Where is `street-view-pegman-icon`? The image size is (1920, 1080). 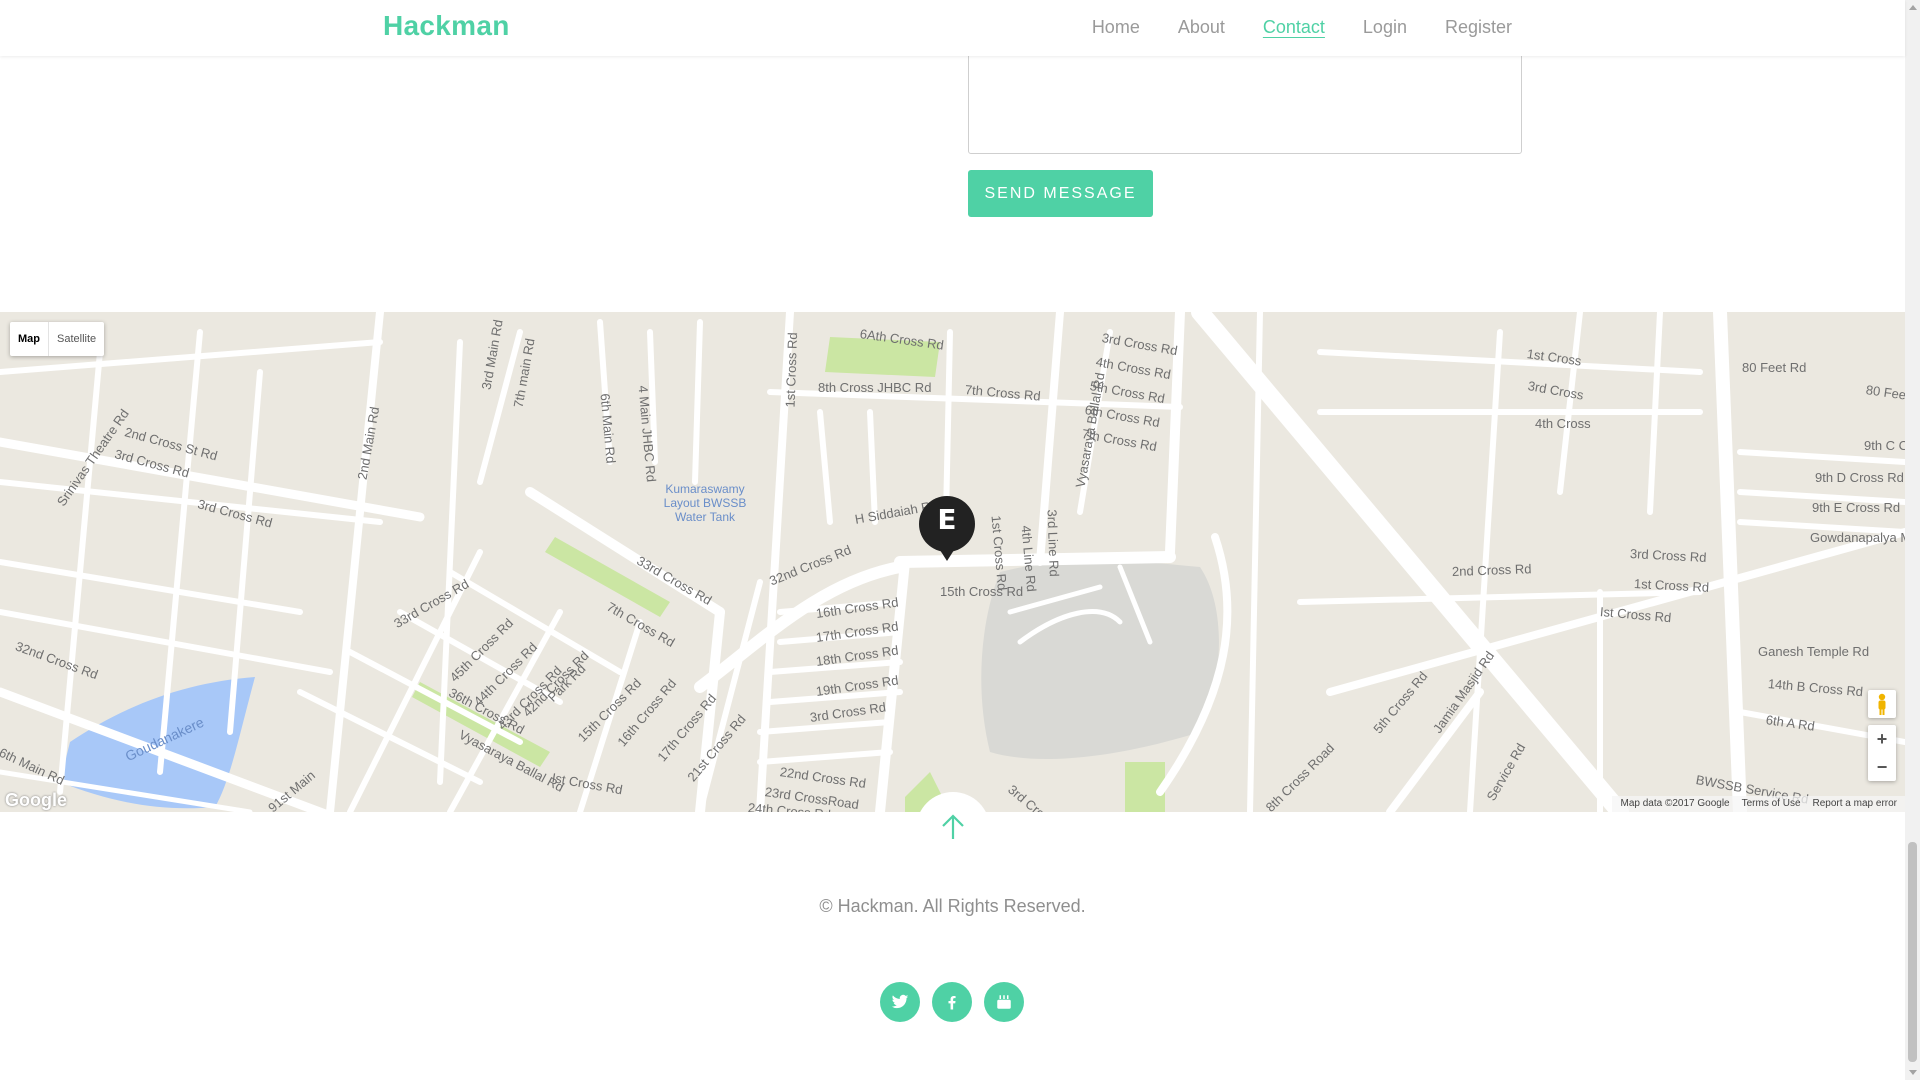
street-view-pegman-icon is located at coordinates (1882, 704).